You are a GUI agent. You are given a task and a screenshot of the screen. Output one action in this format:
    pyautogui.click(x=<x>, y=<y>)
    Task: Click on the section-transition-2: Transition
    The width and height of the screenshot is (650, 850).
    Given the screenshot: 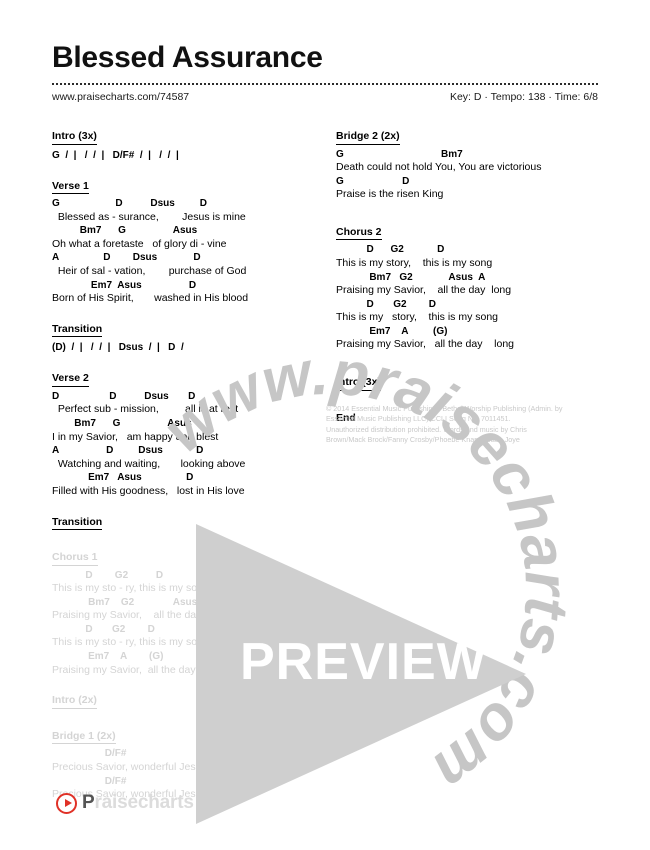 What is the action you would take?
    pyautogui.click(x=183, y=523)
    